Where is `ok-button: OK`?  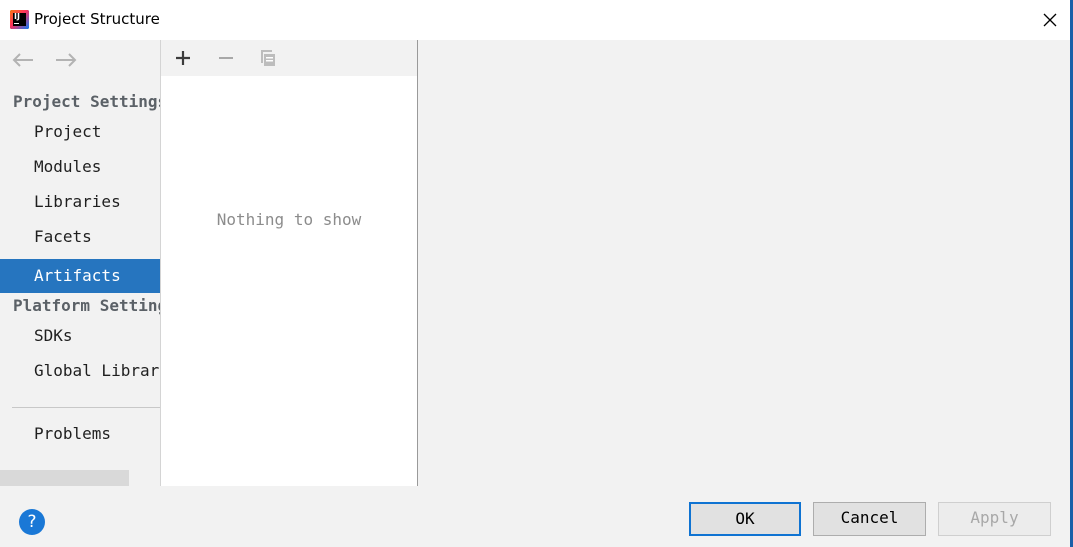 ok-button: OK is located at coordinates (745, 519).